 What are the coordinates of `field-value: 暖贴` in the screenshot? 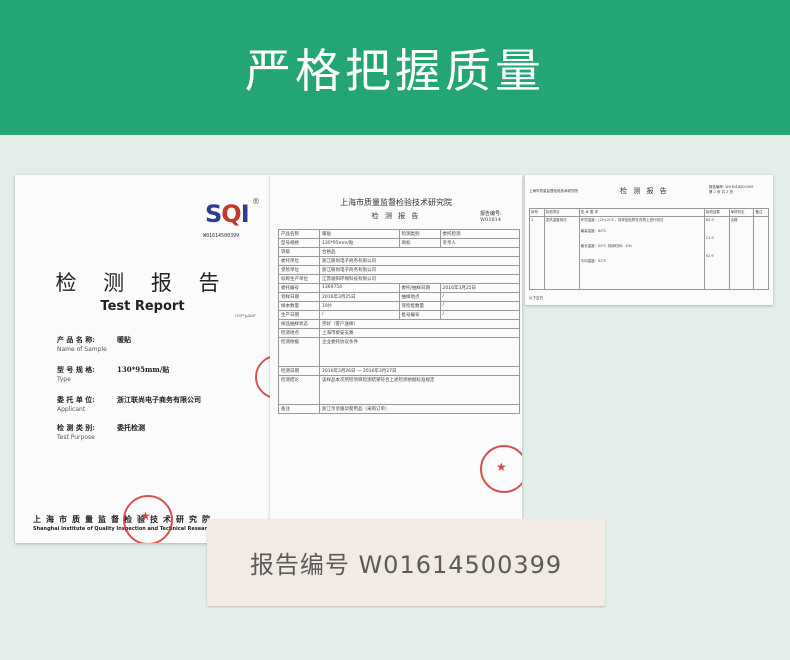 It's located at (124, 339).